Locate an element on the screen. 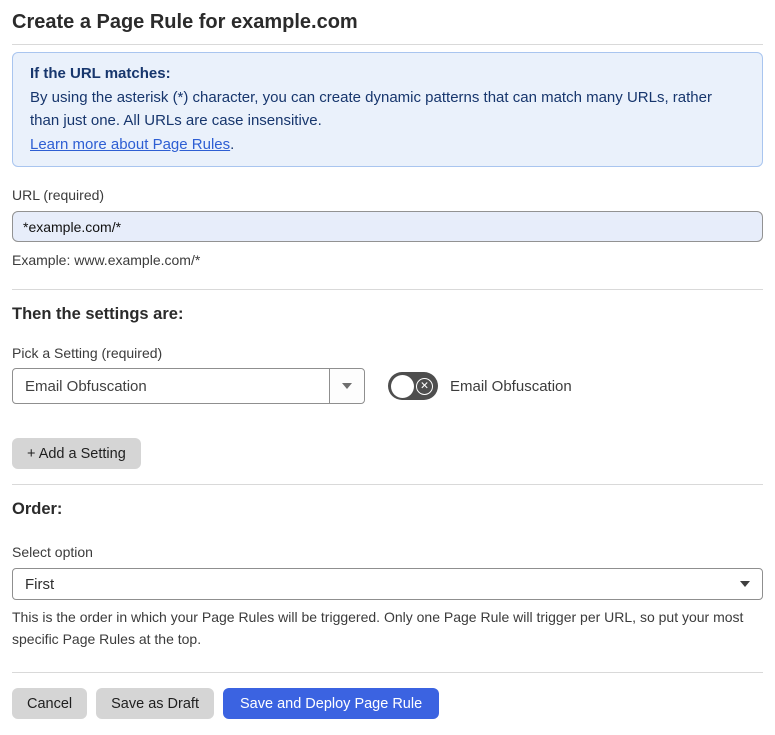 The width and height of the screenshot is (775, 735). info-box-heading: If the URL matches: is located at coordinates (100, 73).